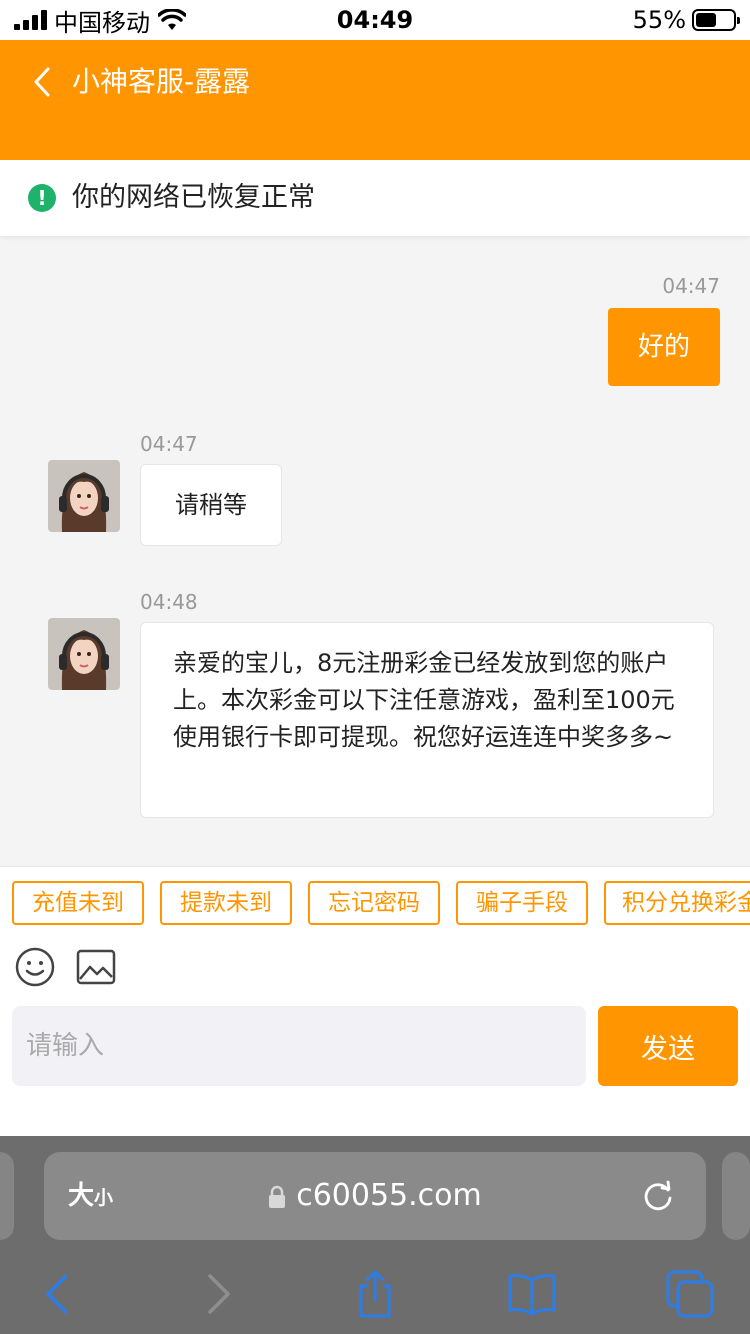 This screenshot has width=750, height=1334. What do you see at coordinates (96, 967) in the screenshot?
I see `image-icon` at bounding box center [96, 967].